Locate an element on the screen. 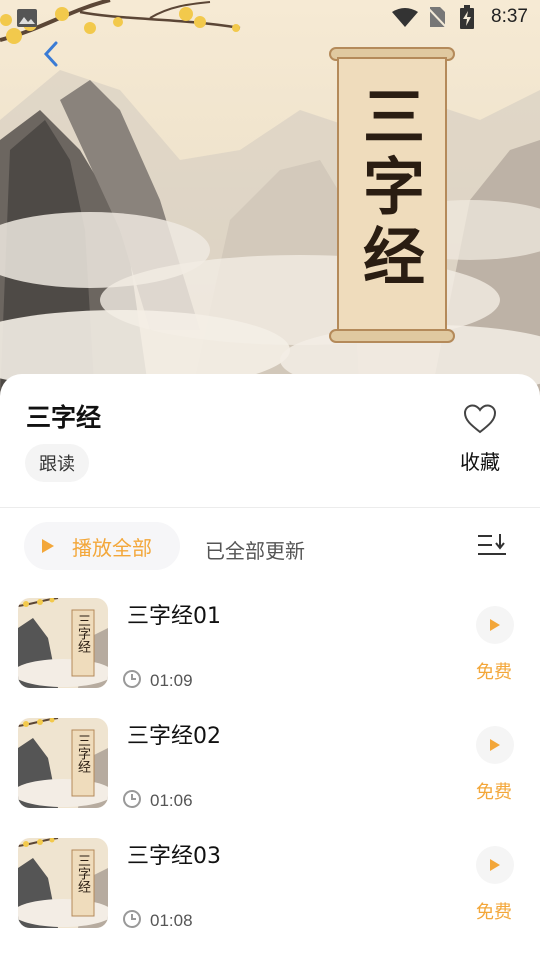 This screenshot has width=540, height=960. playlist-controls: 播放全部 已全部更新 is located at coordinates (270, 548).